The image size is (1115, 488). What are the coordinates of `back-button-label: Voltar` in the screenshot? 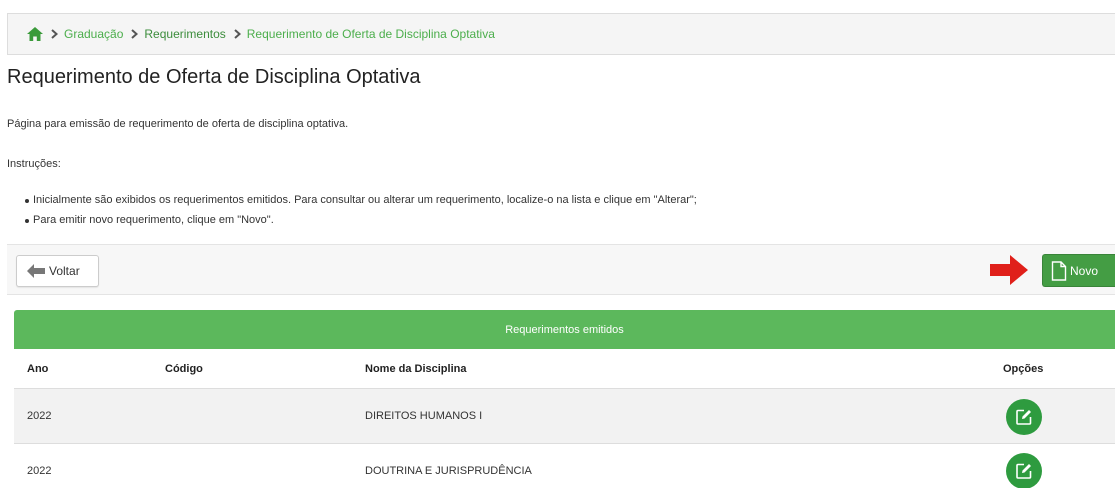 It's located at (64, 271).